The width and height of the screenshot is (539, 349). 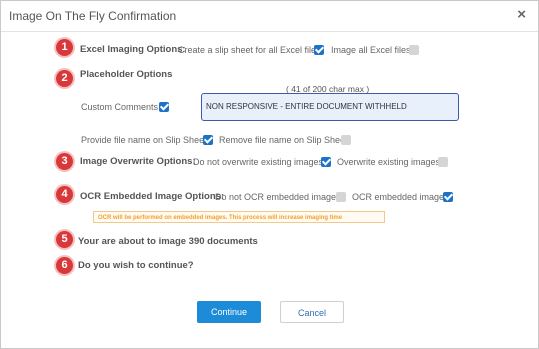 I want to click on step-badge-1: 1, so click(x=64, y=47).